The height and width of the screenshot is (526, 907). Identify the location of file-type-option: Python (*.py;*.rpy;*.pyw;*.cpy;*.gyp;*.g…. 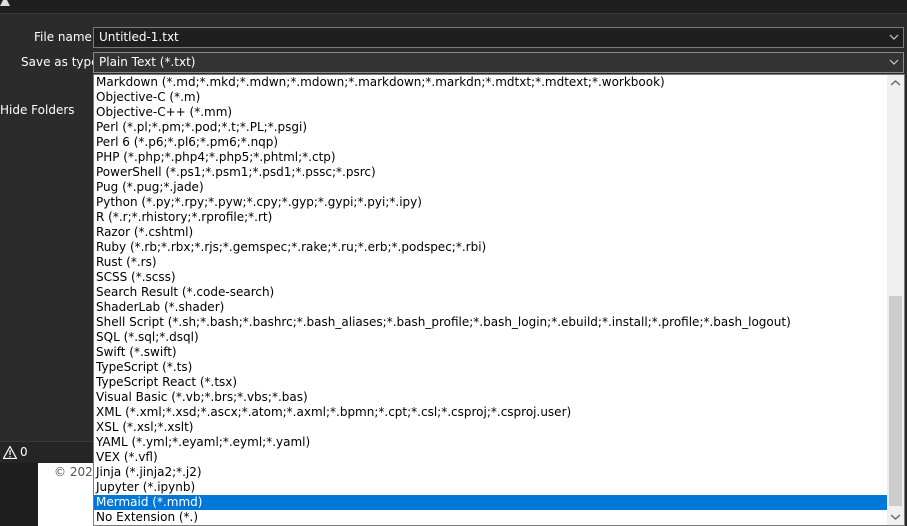
(491, 202).